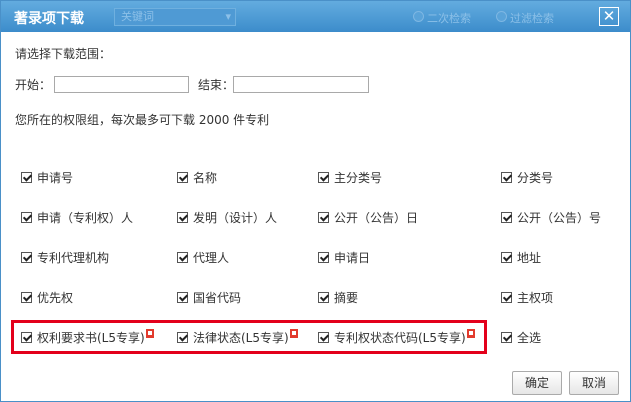  I want to click on field-patent-status-code: 专利权状态代码(L5专享), so click(396, 337).